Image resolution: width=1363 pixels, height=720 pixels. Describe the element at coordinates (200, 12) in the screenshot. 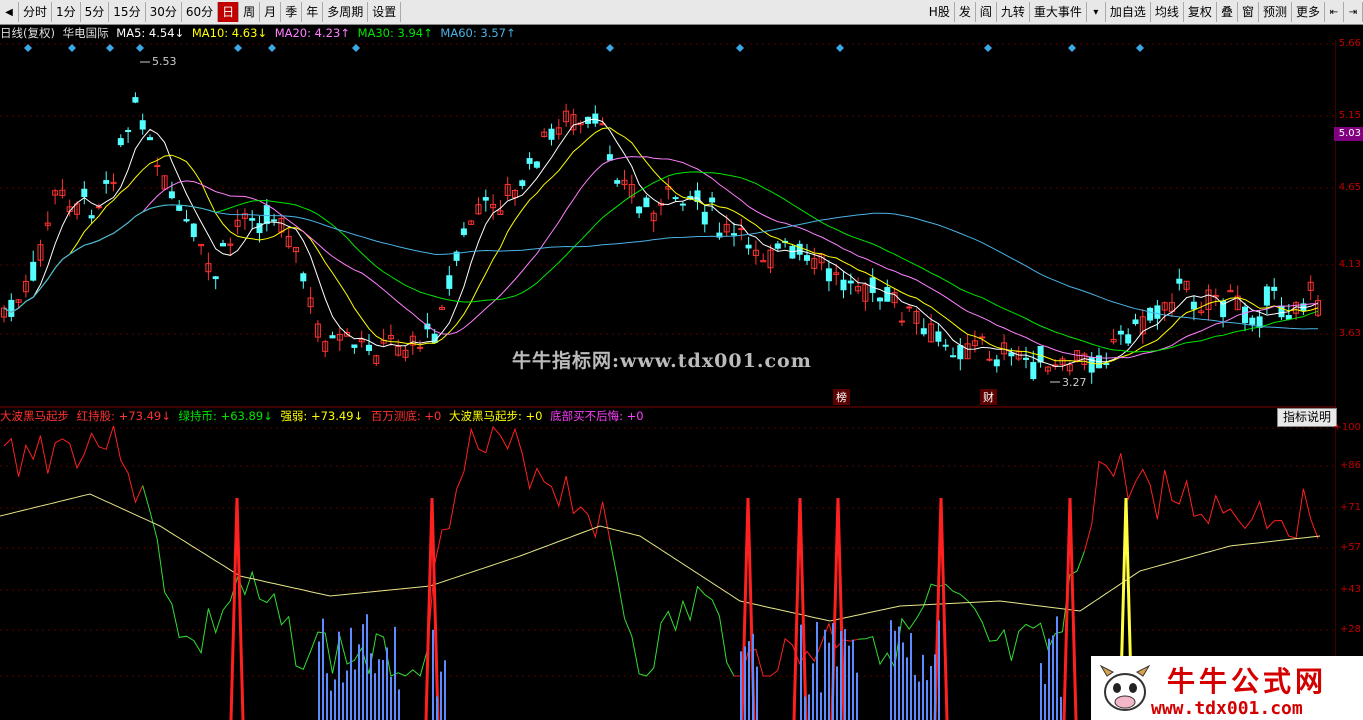

I see `period-tab-5: 60分` at that location.